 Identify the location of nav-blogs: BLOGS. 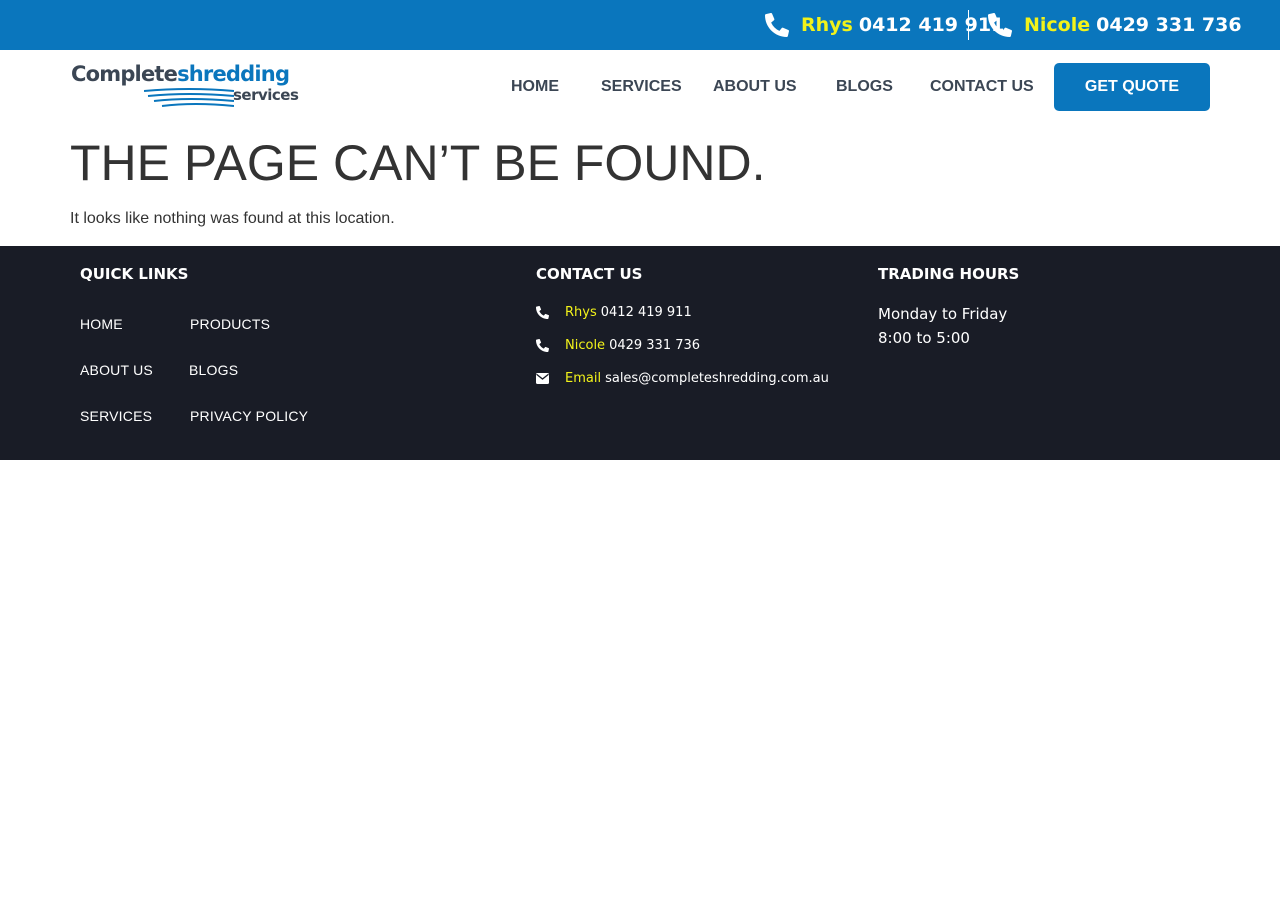
(864, 87).